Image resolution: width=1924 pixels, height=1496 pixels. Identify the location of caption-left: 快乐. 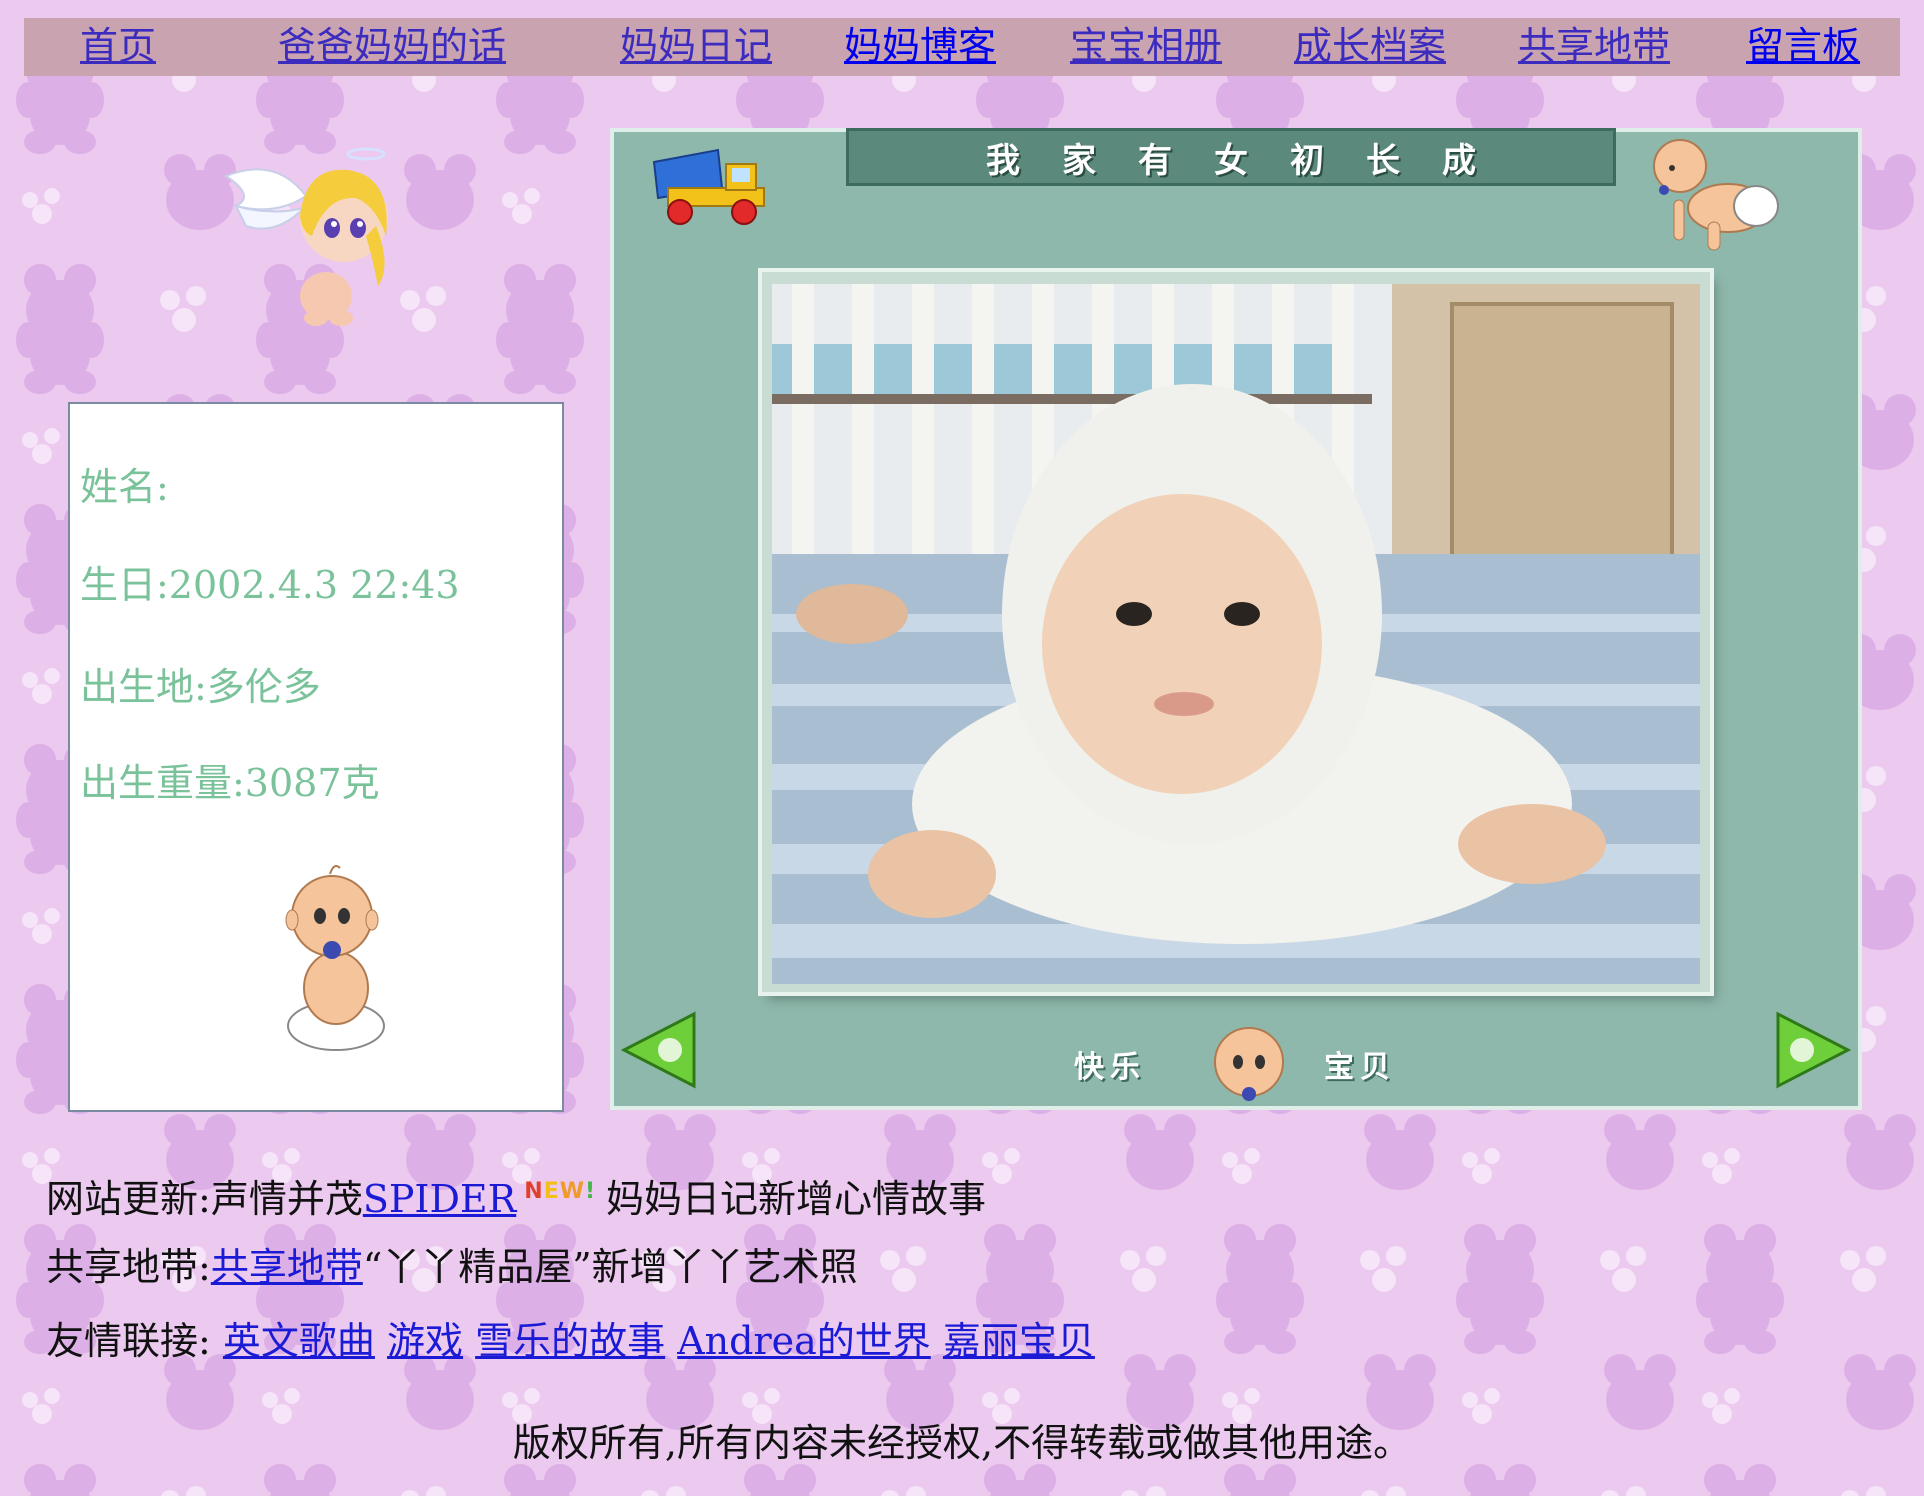
(1110, 1067).